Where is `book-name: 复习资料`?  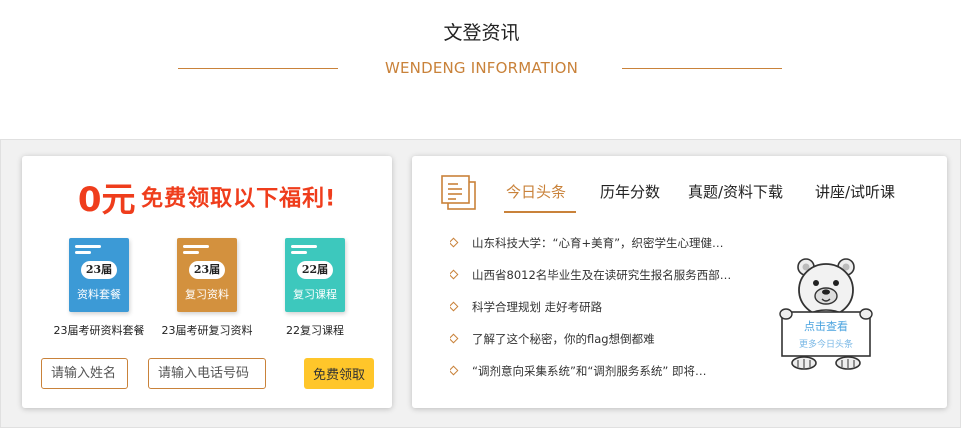 book-name: 复习资料 is located at coordinates (207, 294).